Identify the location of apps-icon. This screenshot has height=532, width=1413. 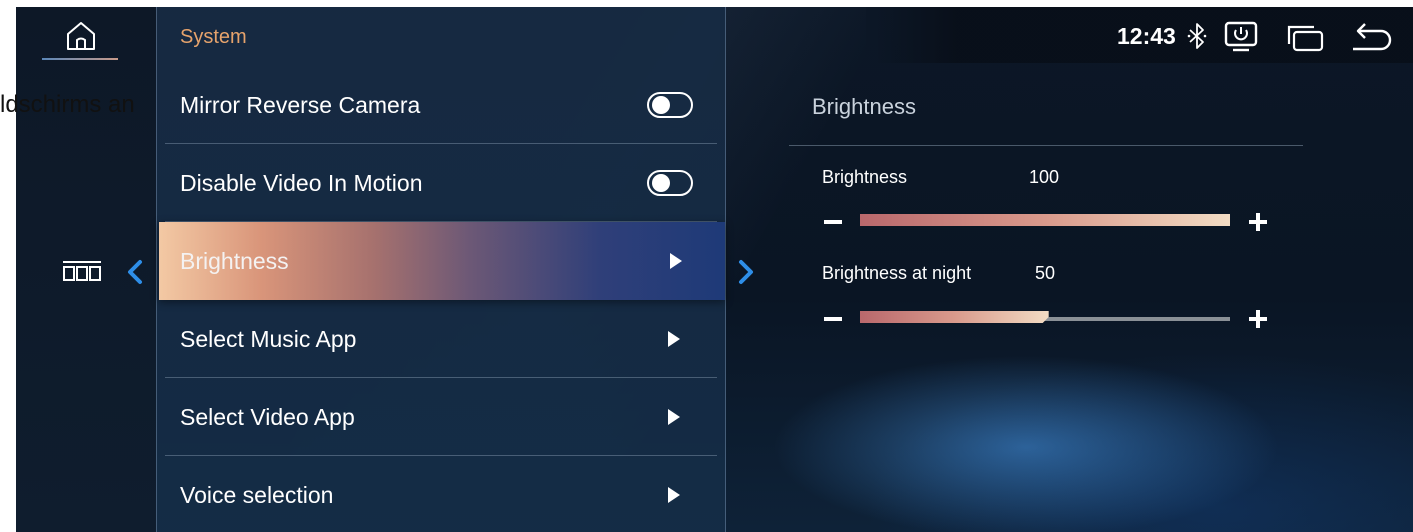
(82, 271).